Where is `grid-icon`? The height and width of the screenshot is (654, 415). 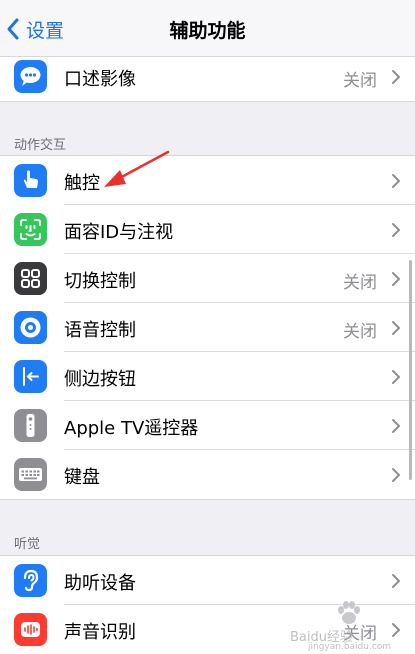 grid-icon is located at coordinates (30, 278).